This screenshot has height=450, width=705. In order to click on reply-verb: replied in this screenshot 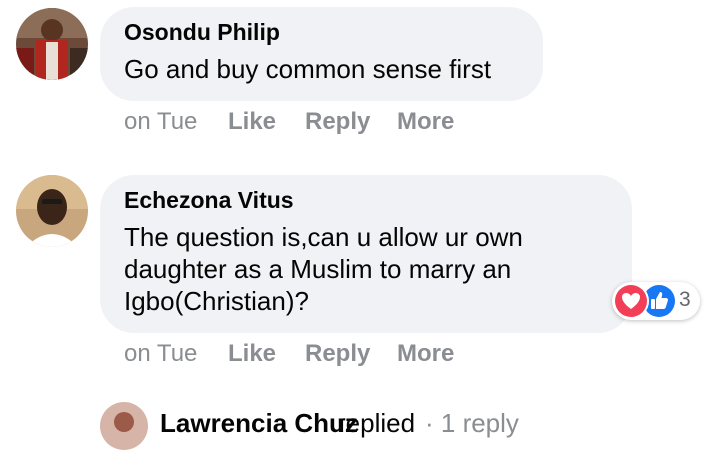, I will do `click(376, 423)`.